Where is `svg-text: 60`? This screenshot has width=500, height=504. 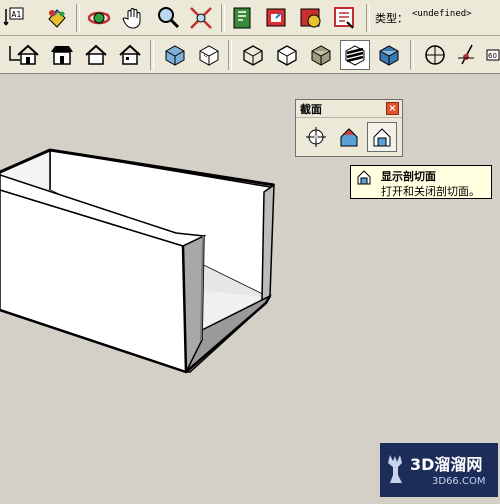
svg-text: 60 is located at coordinates (492, 56).